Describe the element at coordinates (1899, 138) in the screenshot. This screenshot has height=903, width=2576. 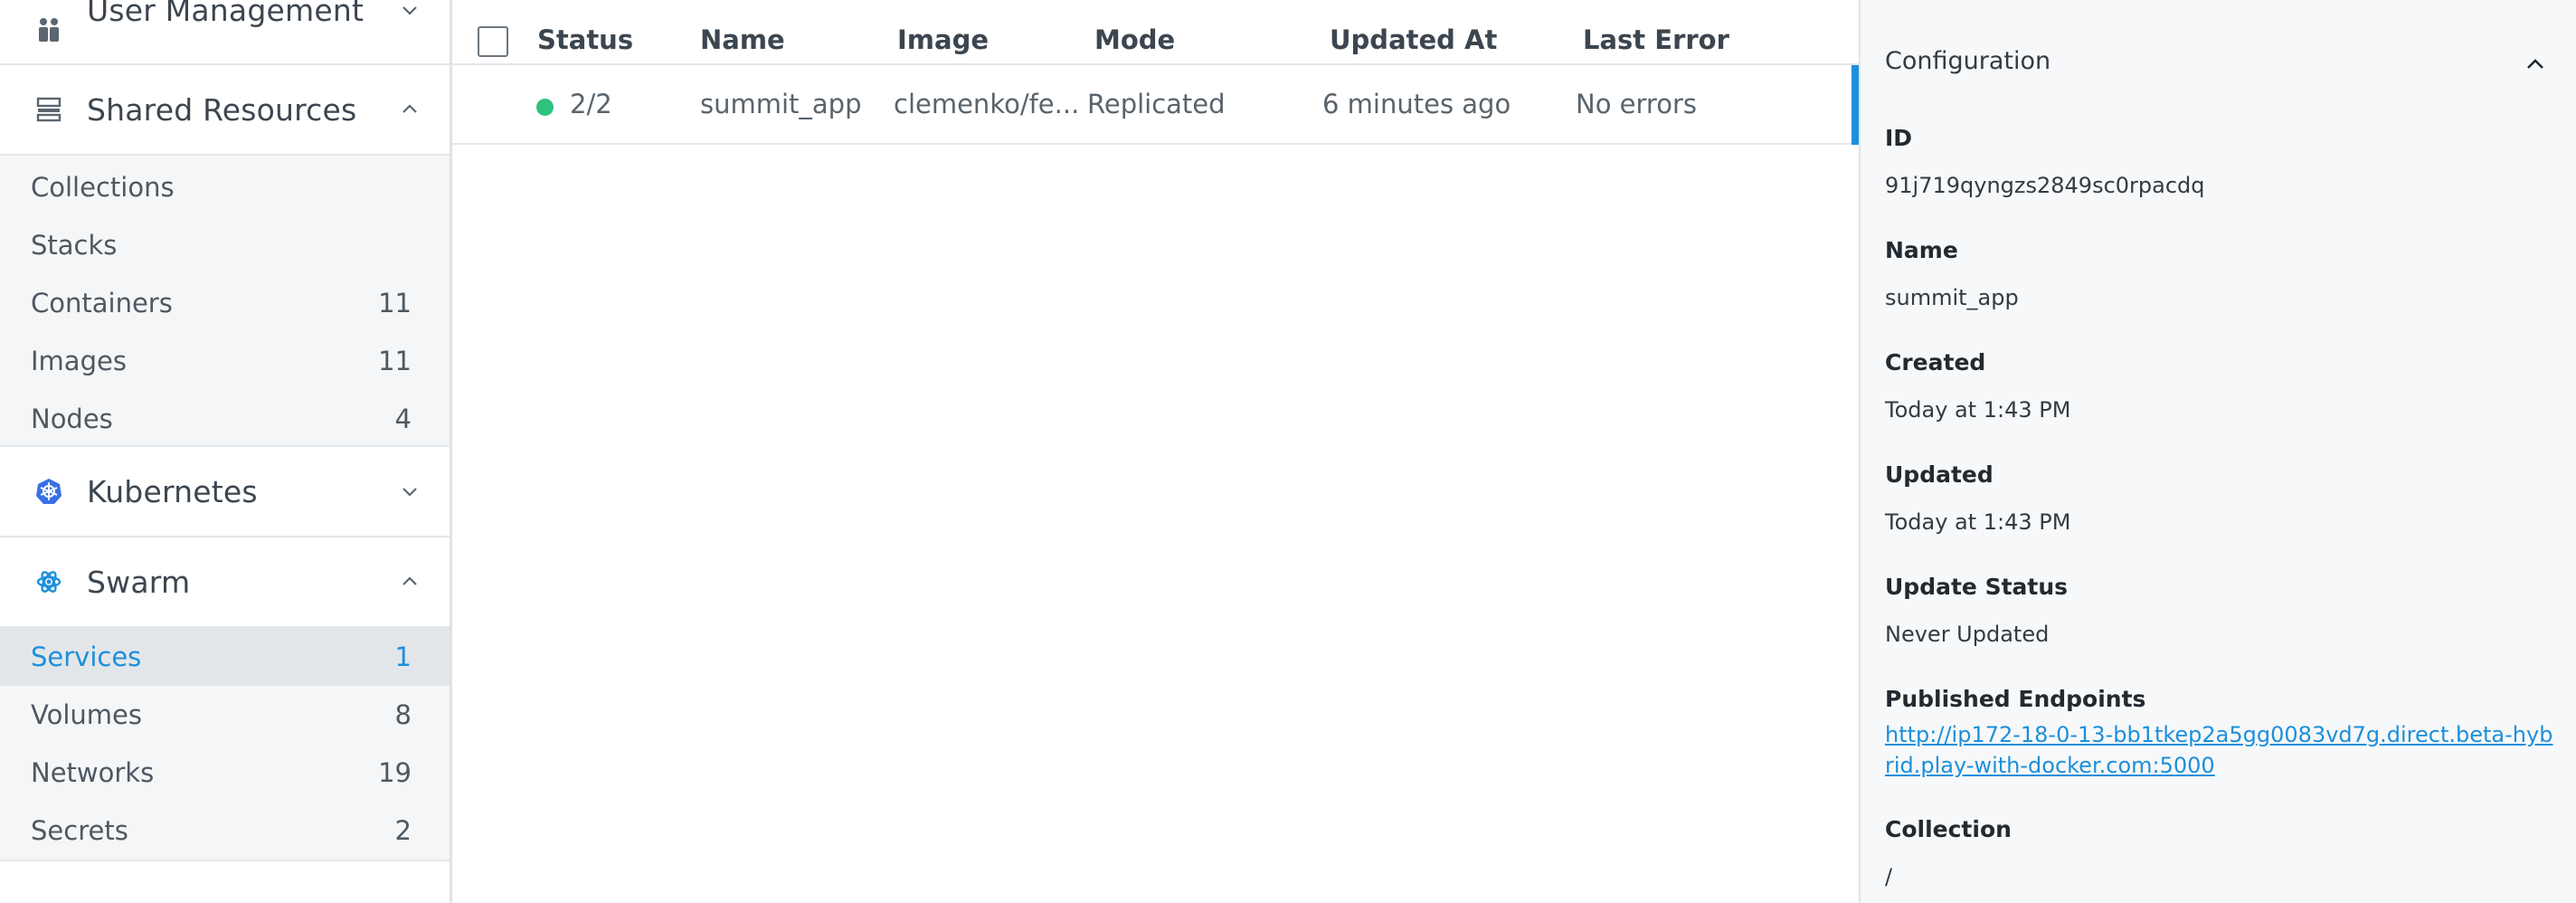
I see `field-label: ID` at that location.